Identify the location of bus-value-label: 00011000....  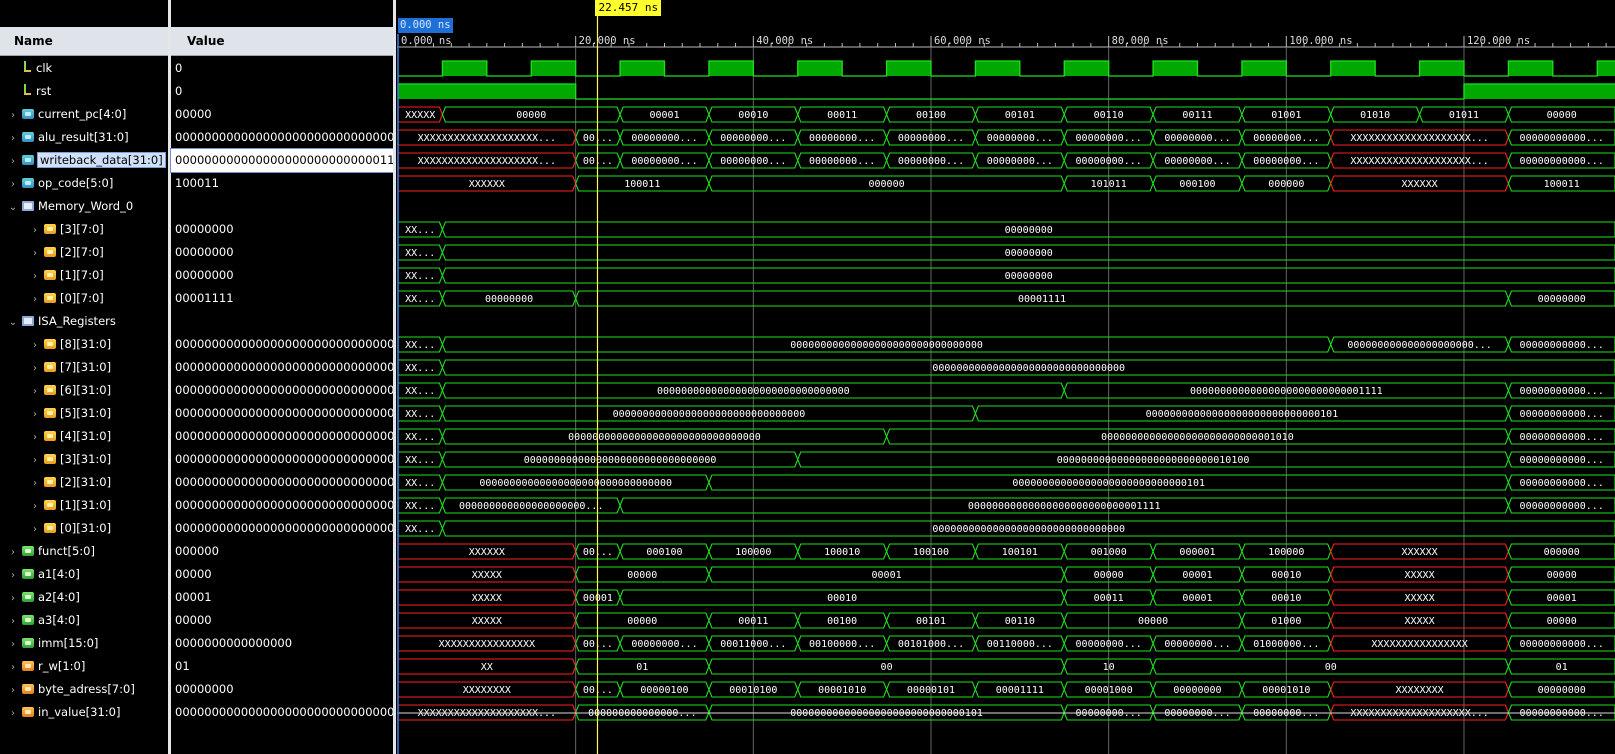
(753, 644).